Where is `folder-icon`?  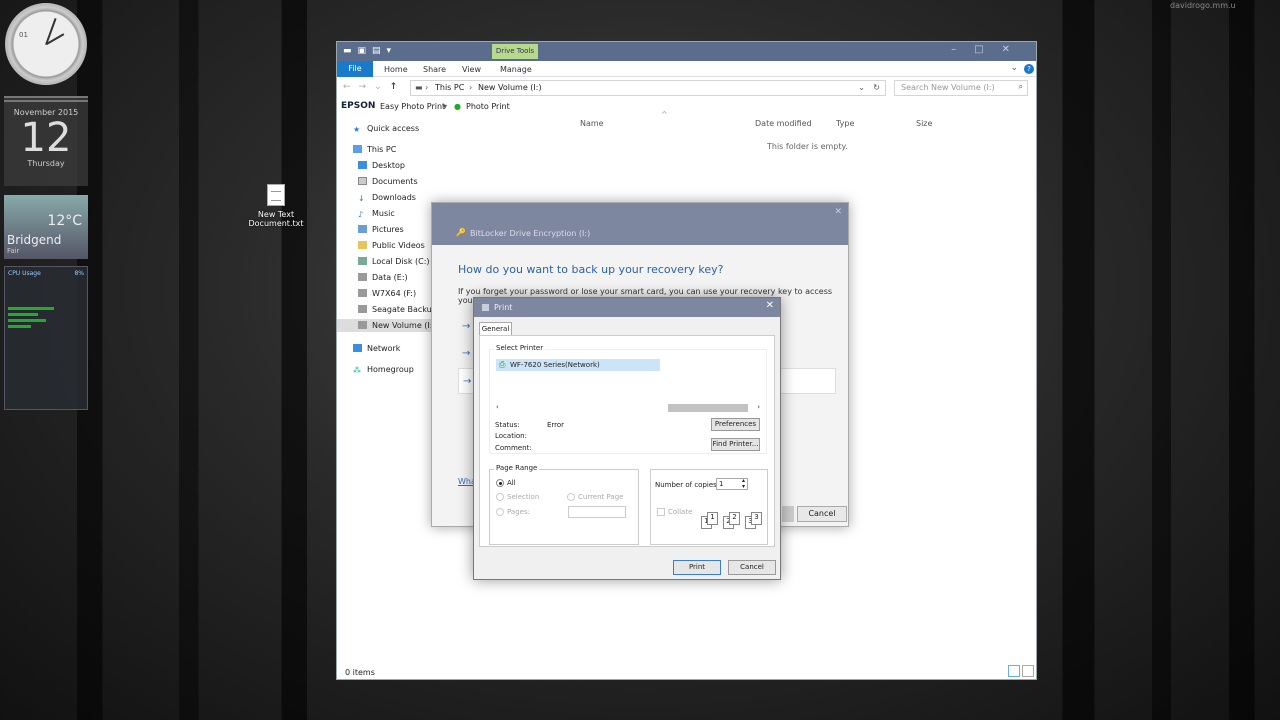
folder-icon is located at coordinates (362, 245).